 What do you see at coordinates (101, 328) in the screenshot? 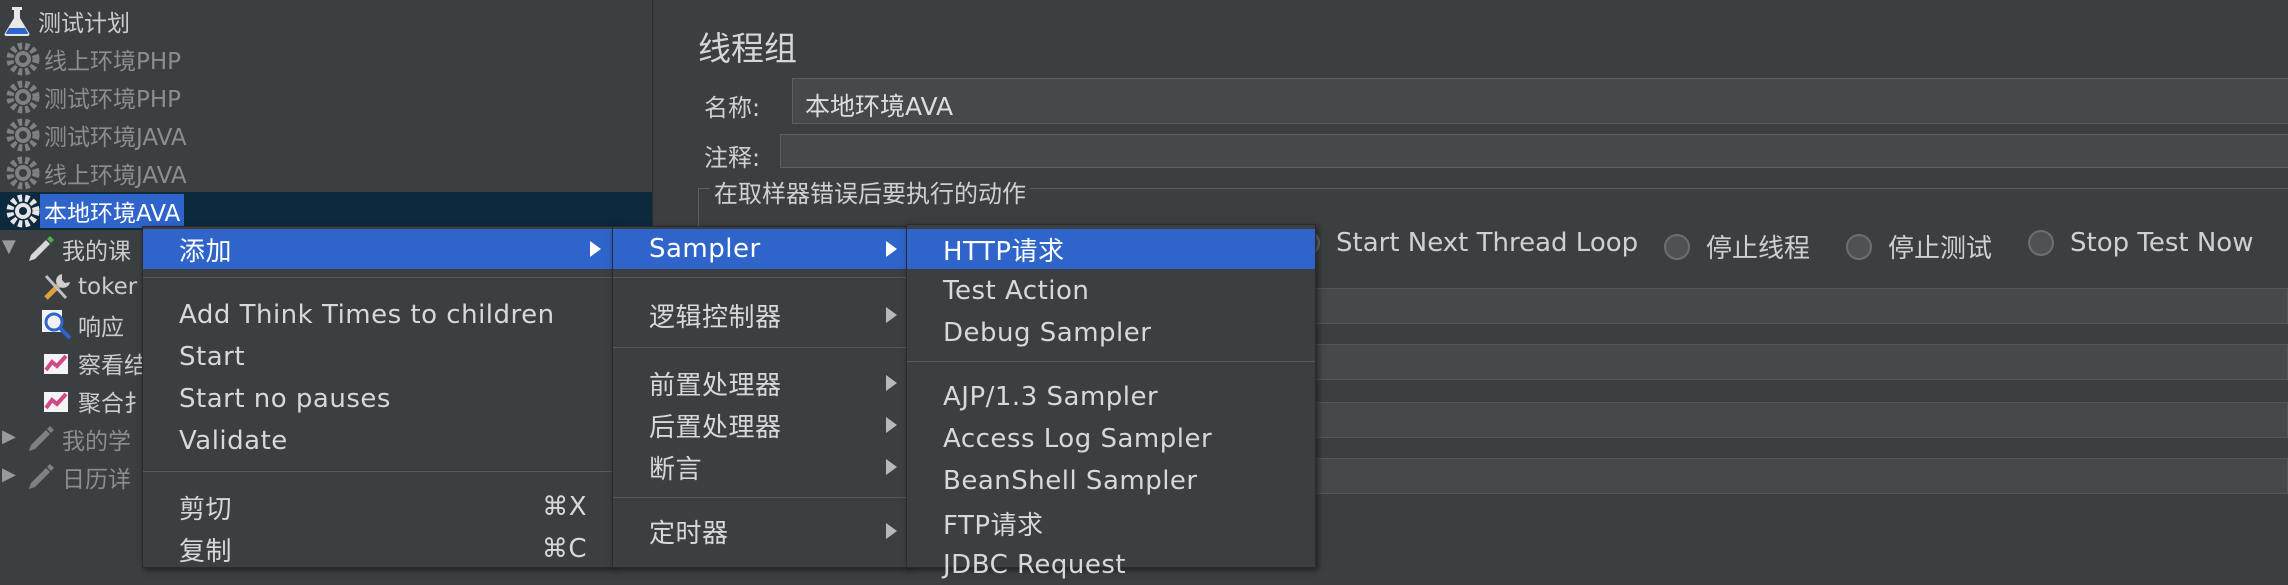
I see `tree-item-label: 响应` at bounding box center [101, 328].